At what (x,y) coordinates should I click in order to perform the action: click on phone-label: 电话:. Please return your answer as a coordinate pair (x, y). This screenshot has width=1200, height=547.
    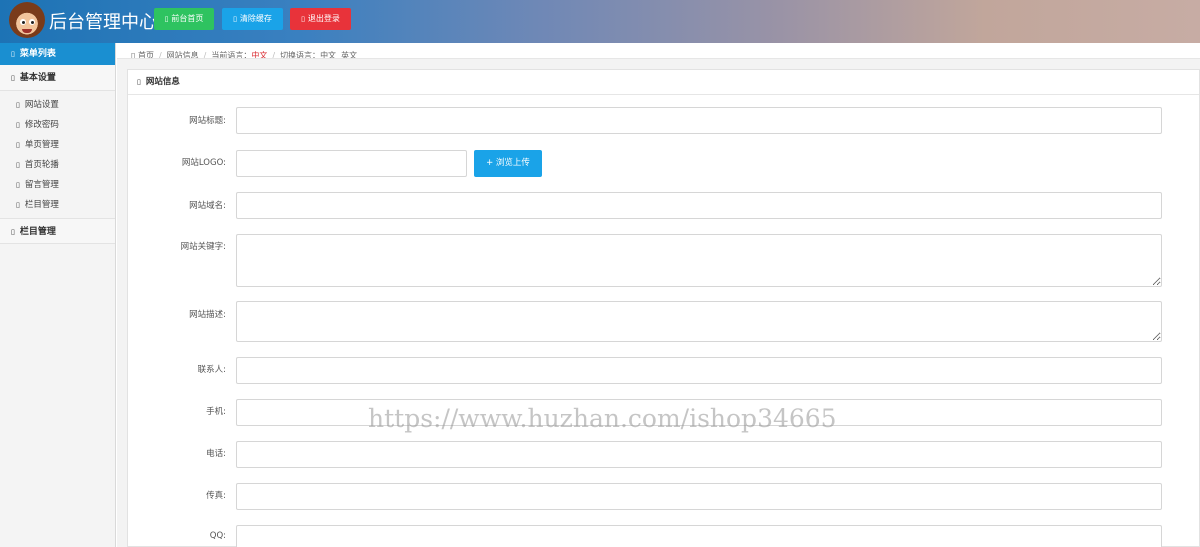
    Looking at the image, I should click on (216, 454).